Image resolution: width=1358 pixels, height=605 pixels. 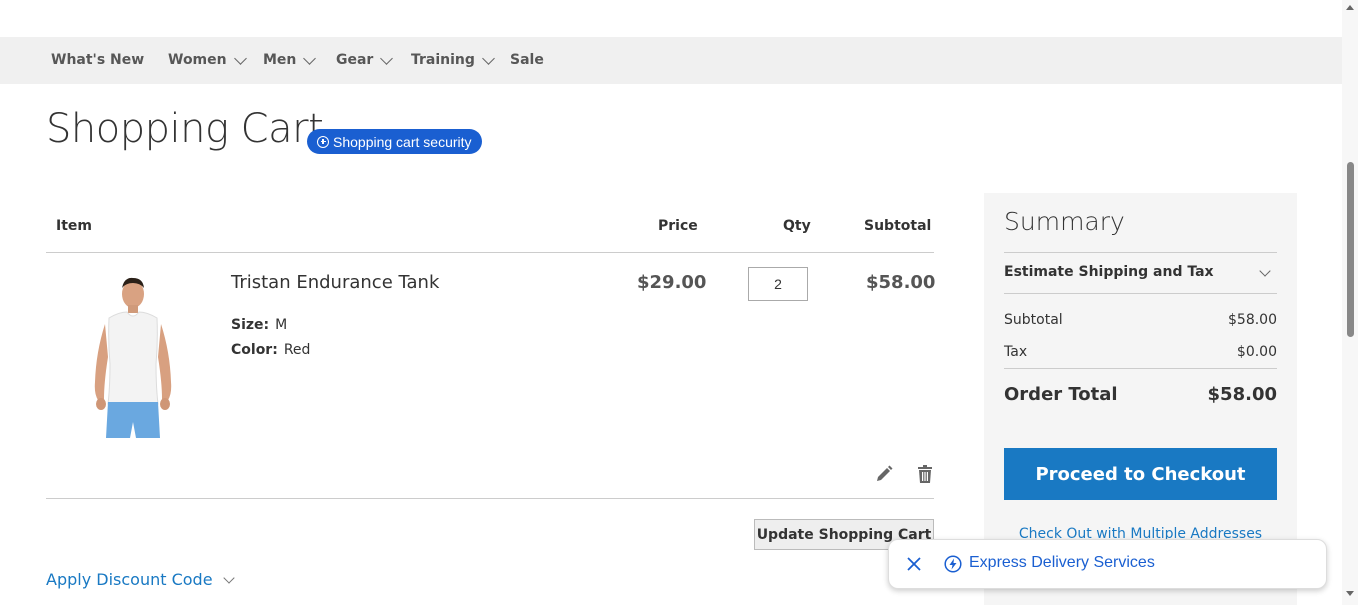 I want to click on nav-item-label: Gear, so click(x=355, y=60).